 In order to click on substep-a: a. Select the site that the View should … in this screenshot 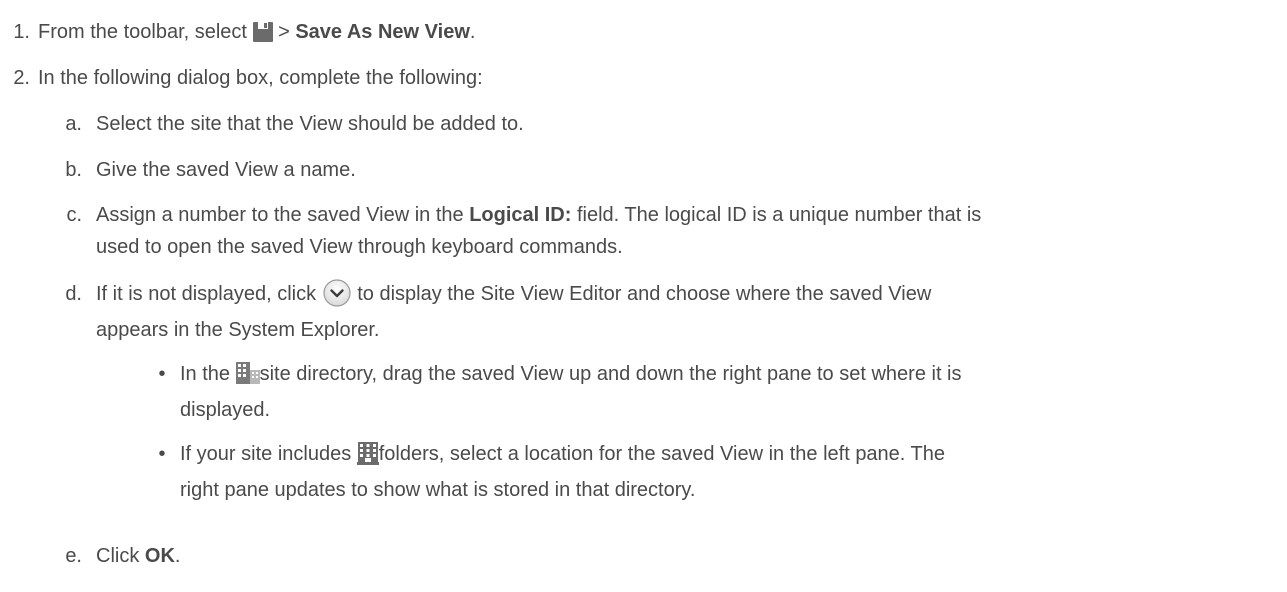, I will do `click(643, 124)`.